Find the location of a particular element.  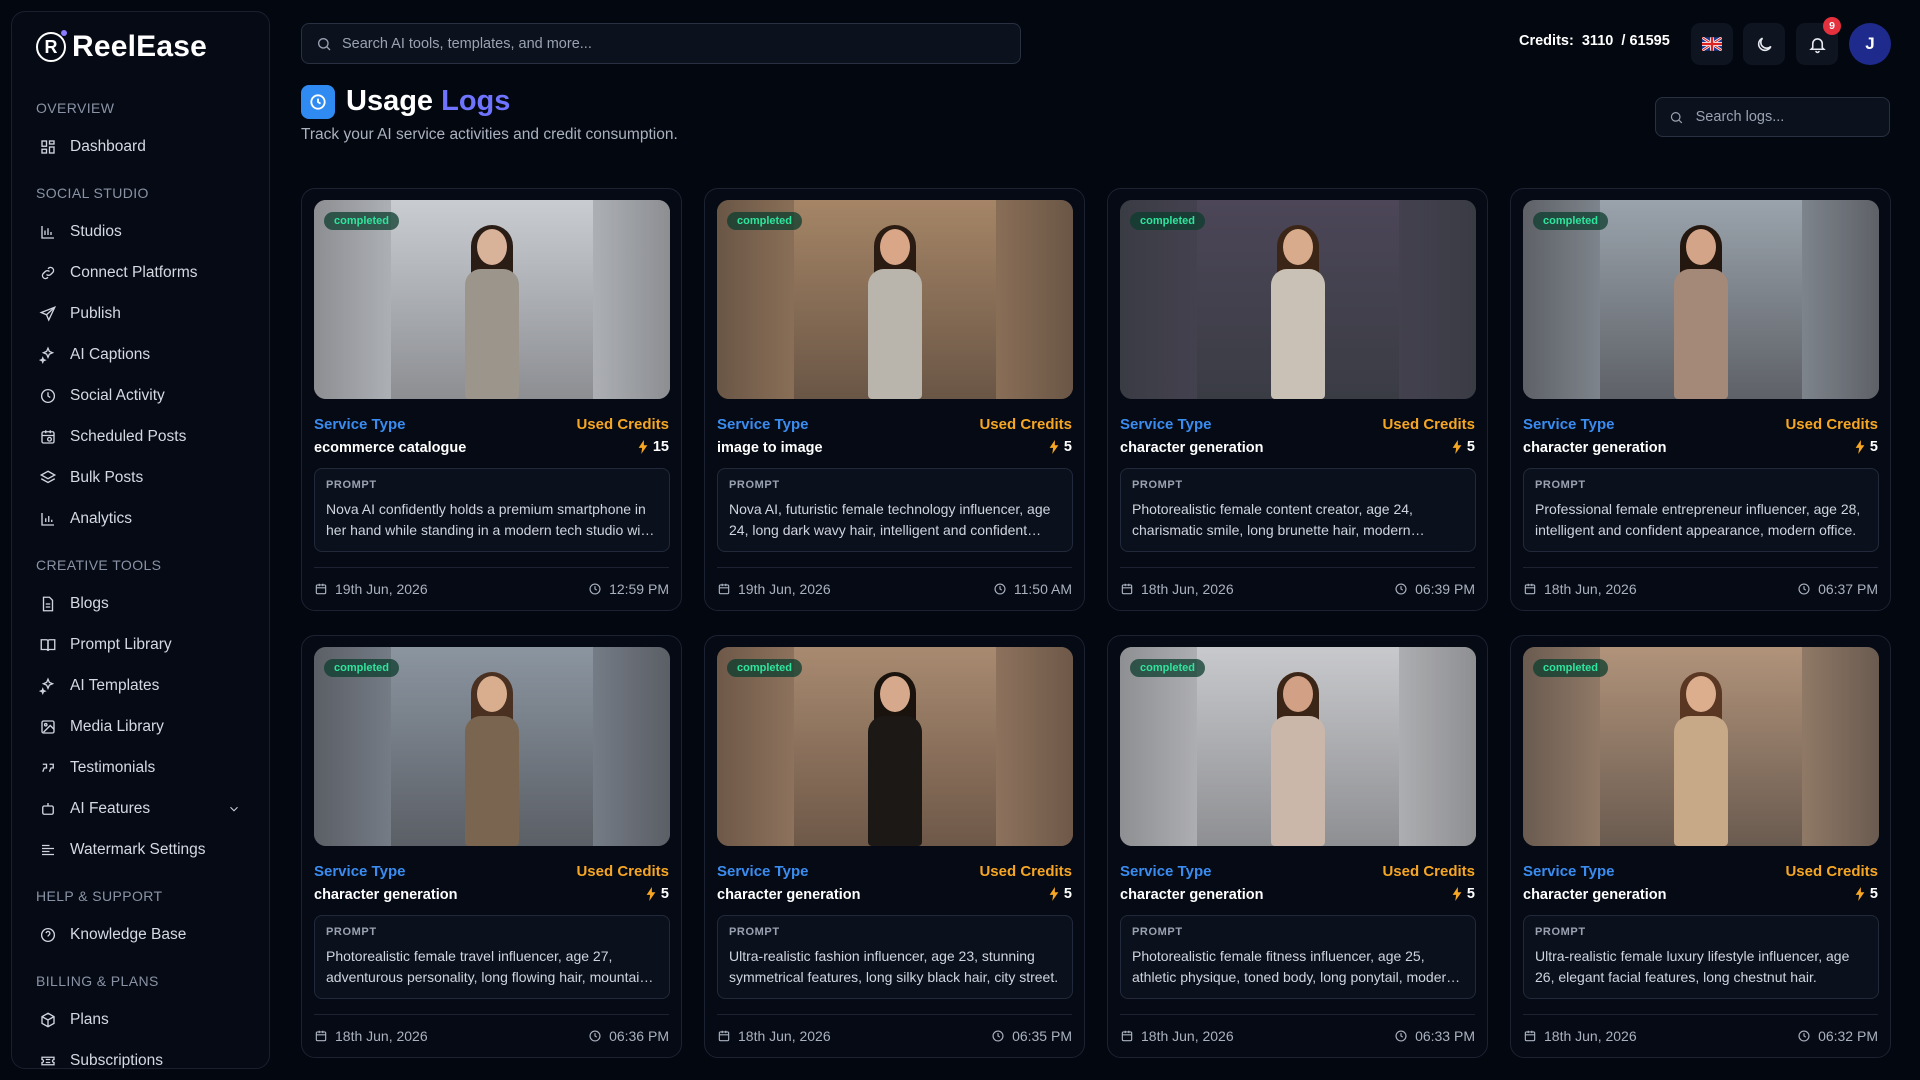

sidebar-item-label: Plans is located at coordinates (89, 1019).